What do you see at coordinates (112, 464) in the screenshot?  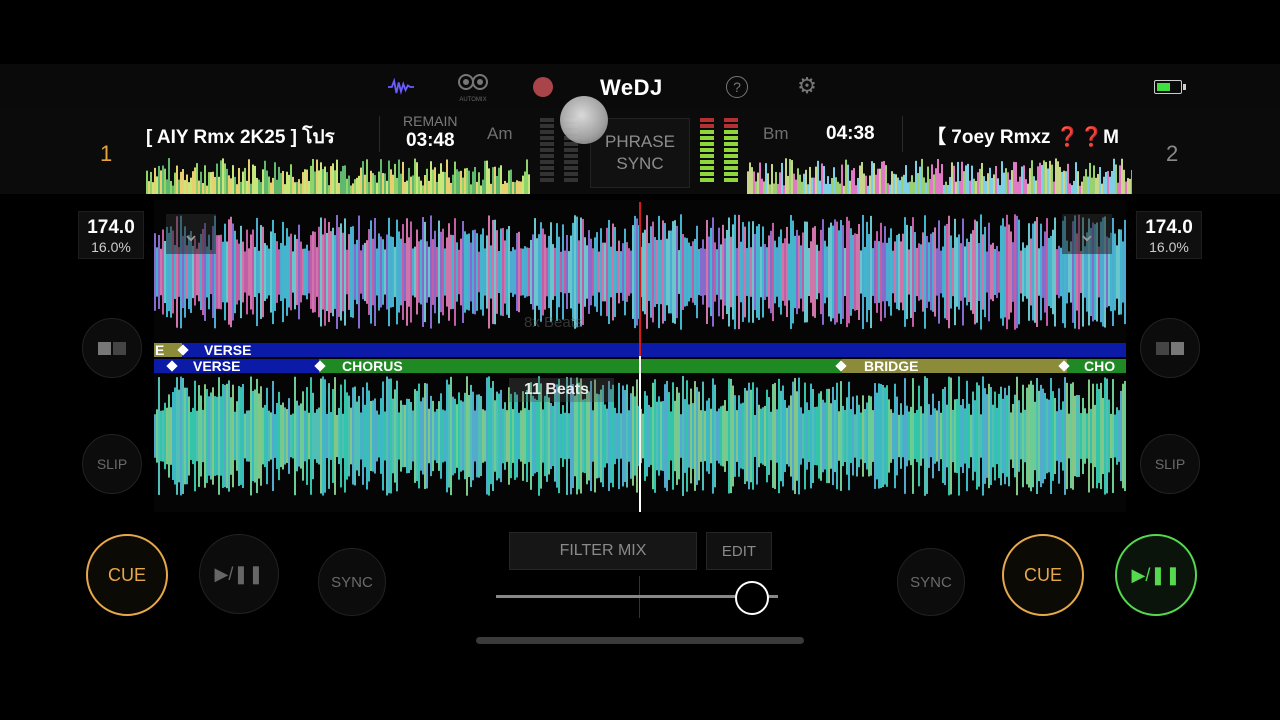 I see `deck-1-slip-button: SLIP` at bounding box center [112, 464].